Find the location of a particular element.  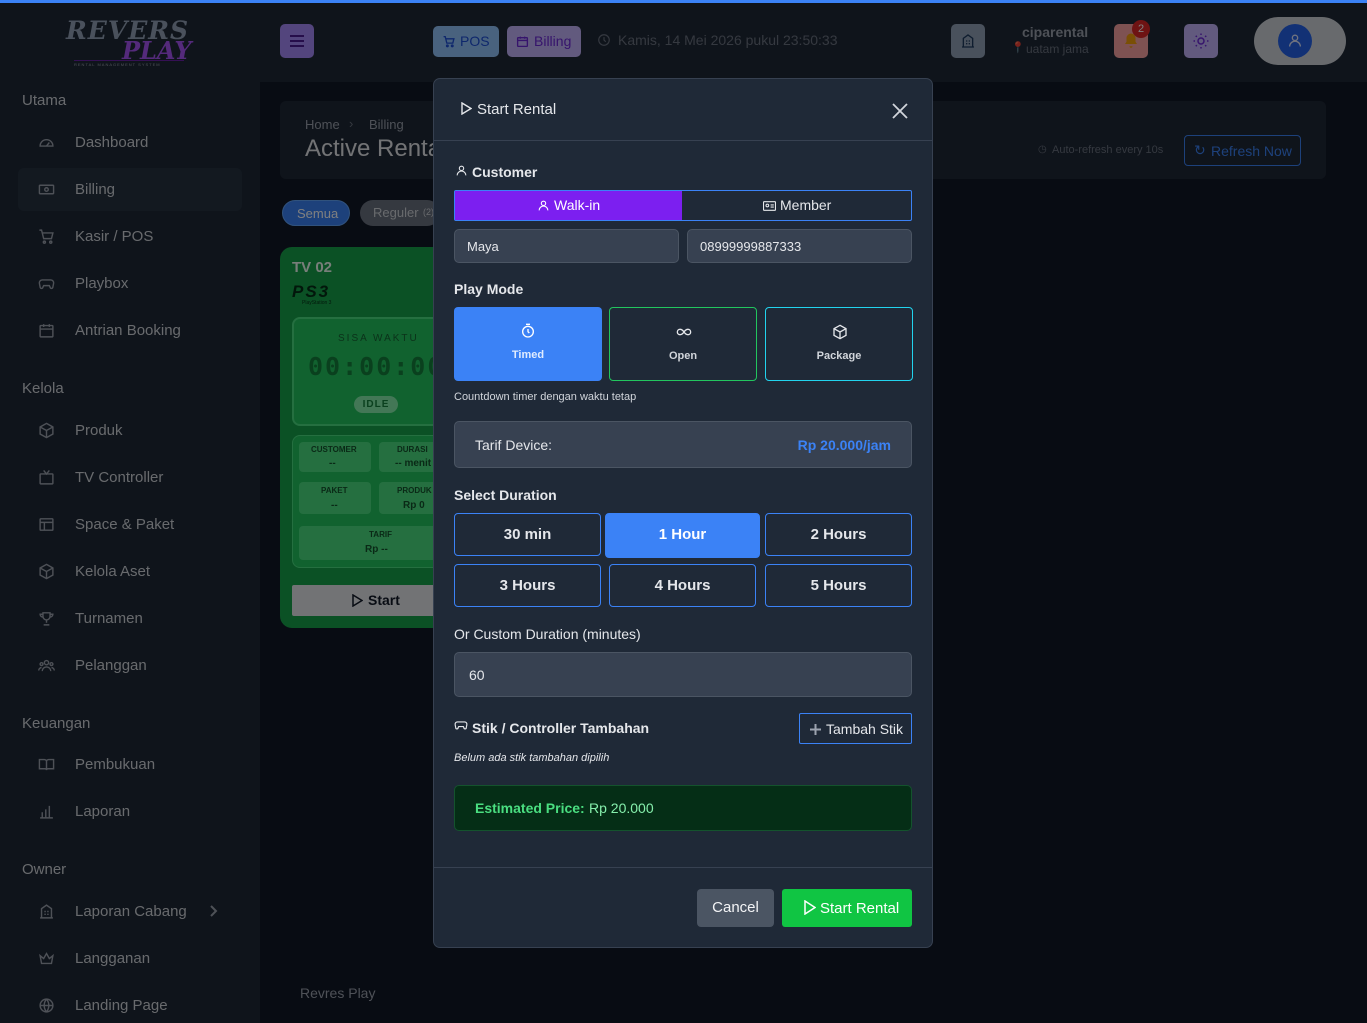

modal-header: Start Rental is located at coordinates (683, 110).